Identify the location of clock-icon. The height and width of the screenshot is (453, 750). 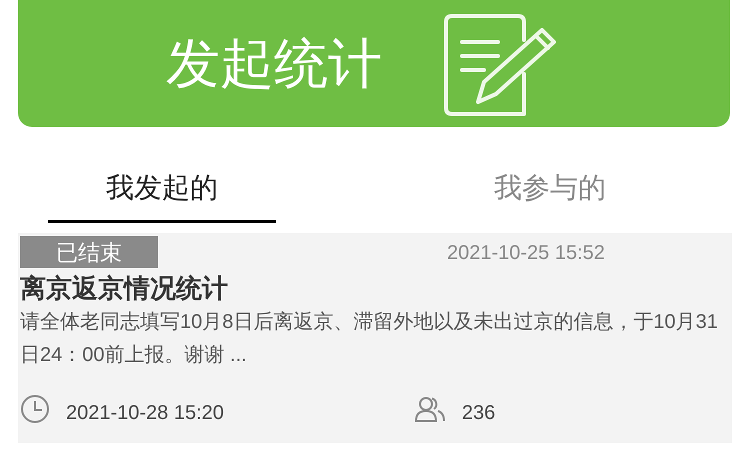
(35, 409).